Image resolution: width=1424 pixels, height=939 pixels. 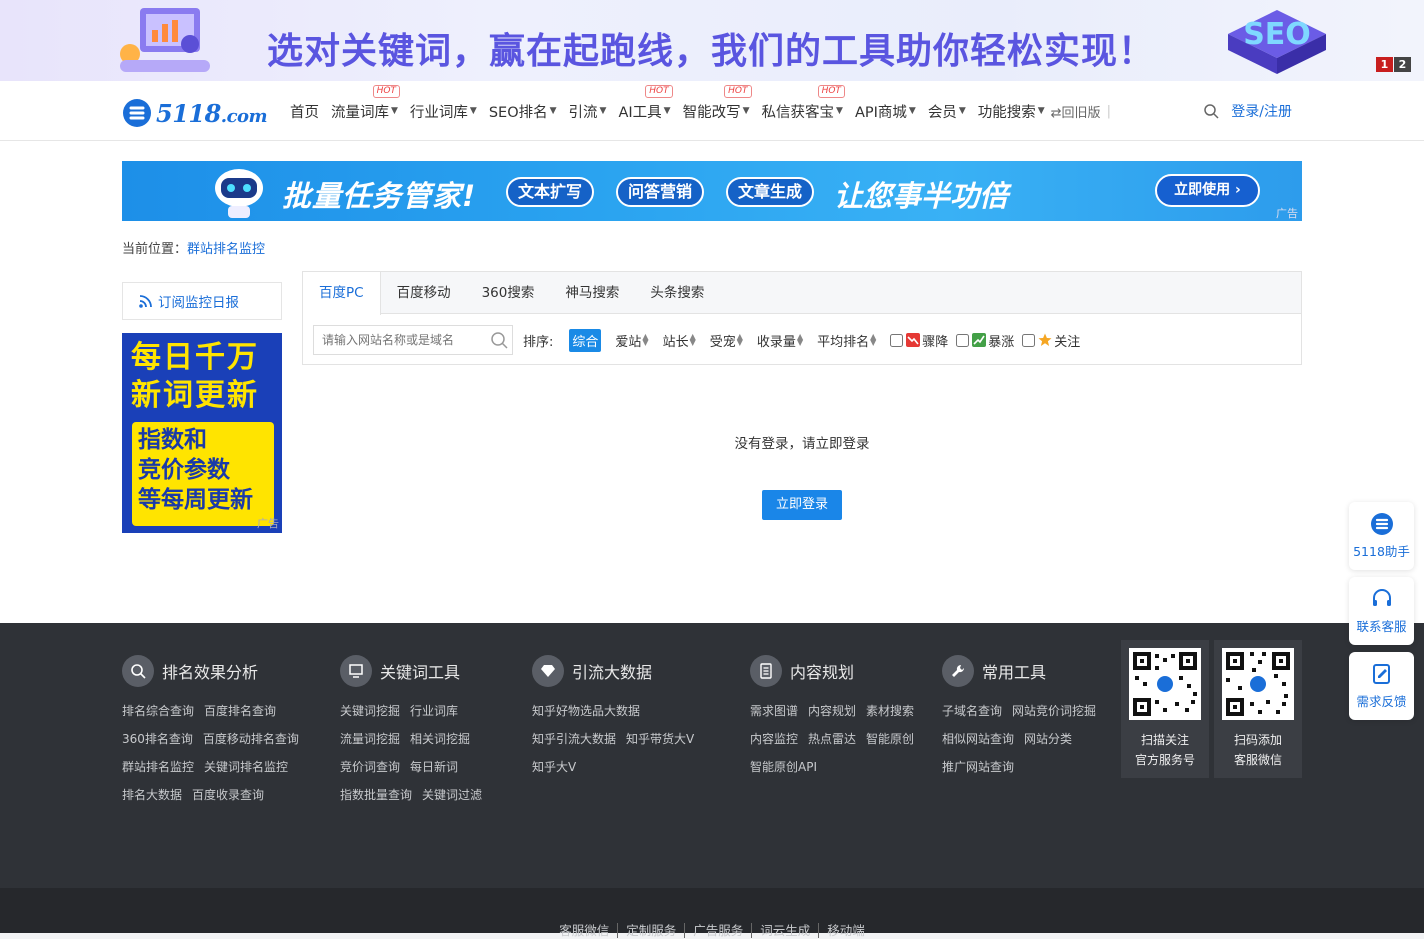 What do you see at coordinates (152, 795) in the screenshot?
I see `footer-link: 排名大数据` at bounding box center [152, 795].